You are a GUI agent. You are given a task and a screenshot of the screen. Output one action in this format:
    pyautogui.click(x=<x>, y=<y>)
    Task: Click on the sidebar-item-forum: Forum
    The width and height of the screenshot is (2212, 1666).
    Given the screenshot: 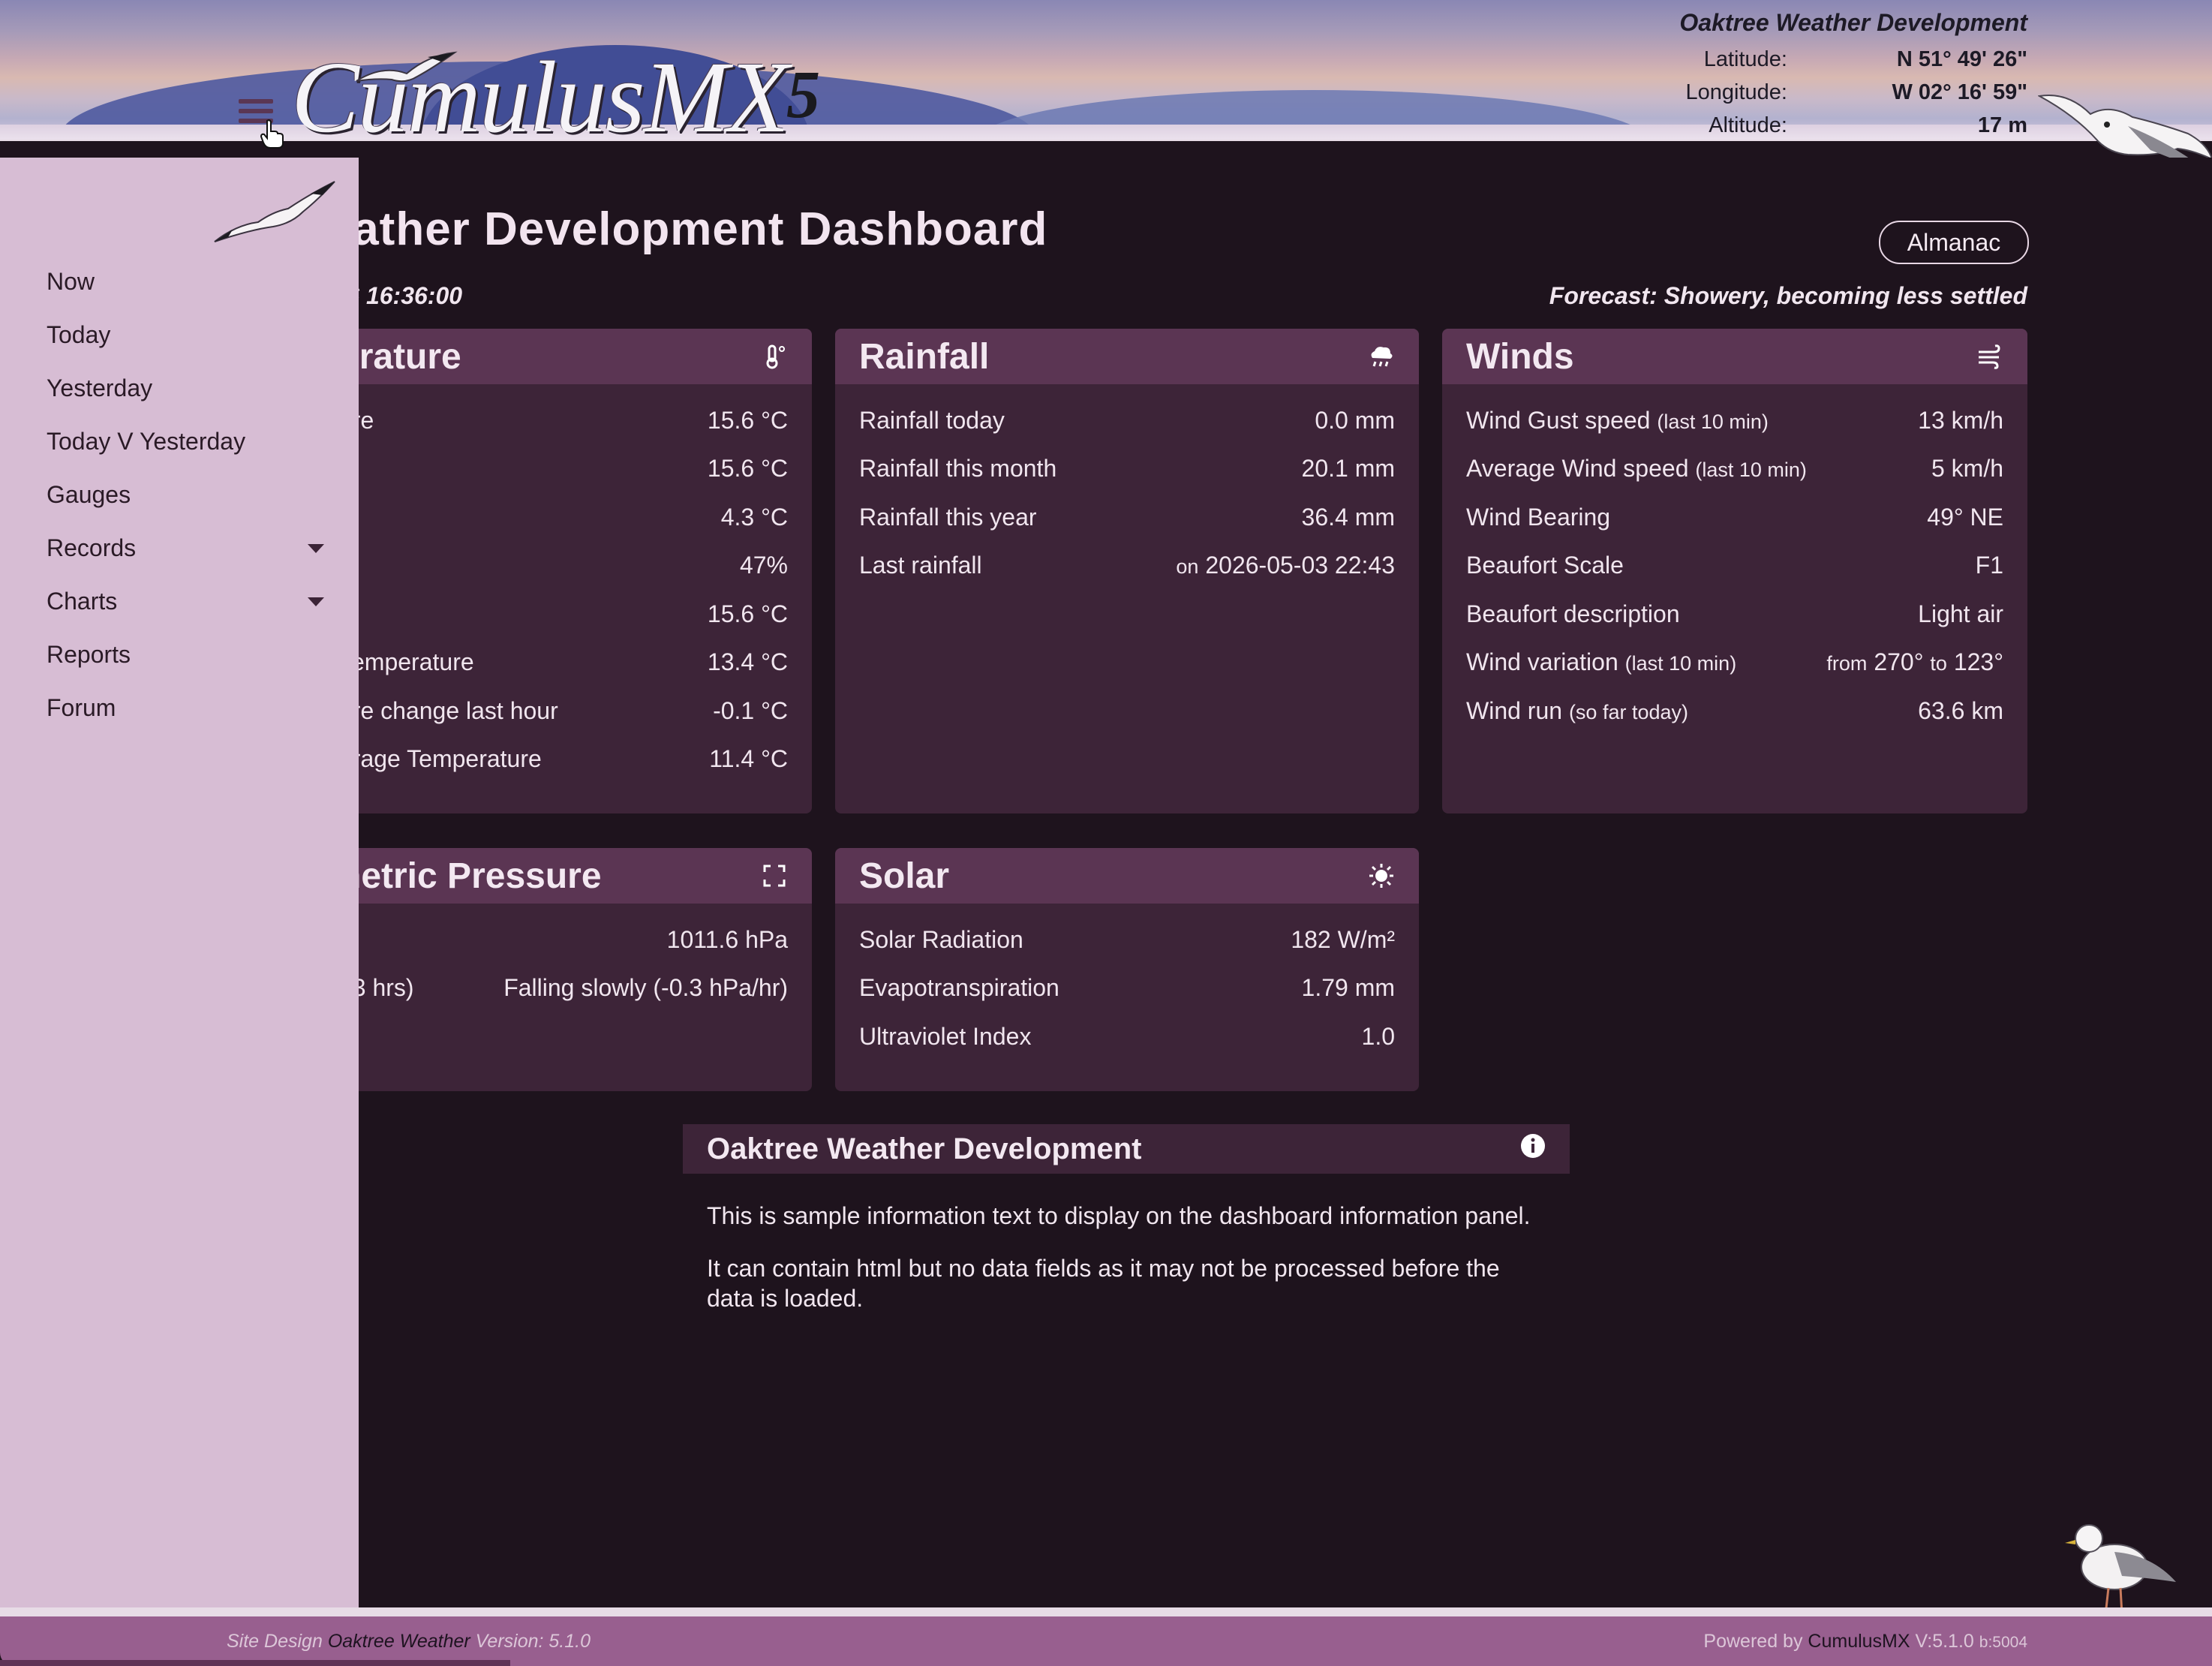 What is the action you would take?
    pyautogui.click(x=180, y=708)
    